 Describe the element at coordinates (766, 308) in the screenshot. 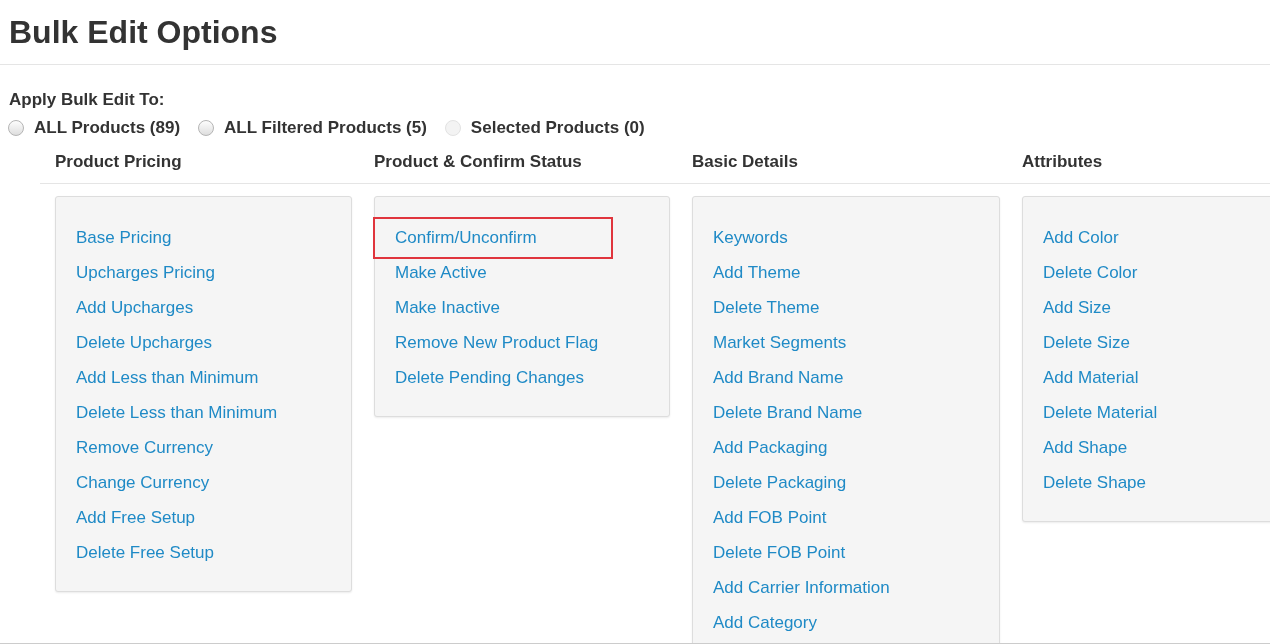

I see `option-link: Delete Theme` at that location.